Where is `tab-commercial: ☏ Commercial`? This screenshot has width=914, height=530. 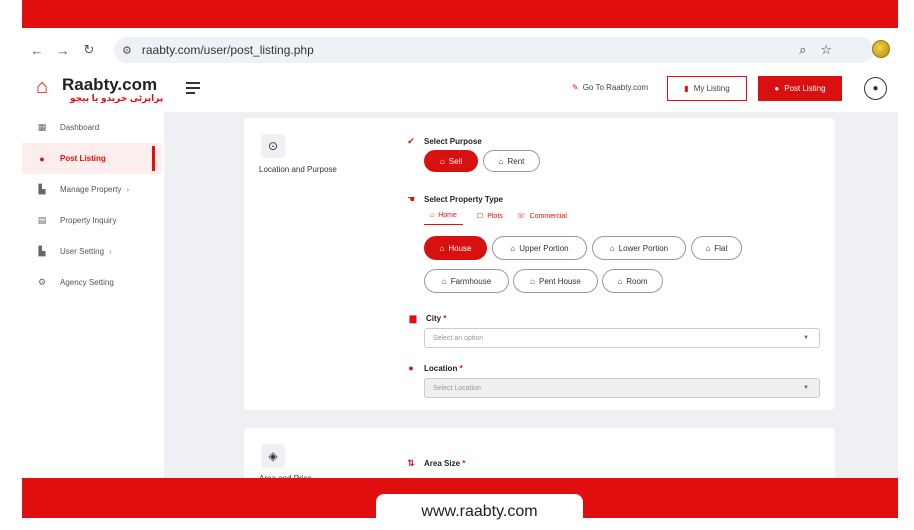 tab-commercial: ☏ Commercial is located at coordinates (542, 218).